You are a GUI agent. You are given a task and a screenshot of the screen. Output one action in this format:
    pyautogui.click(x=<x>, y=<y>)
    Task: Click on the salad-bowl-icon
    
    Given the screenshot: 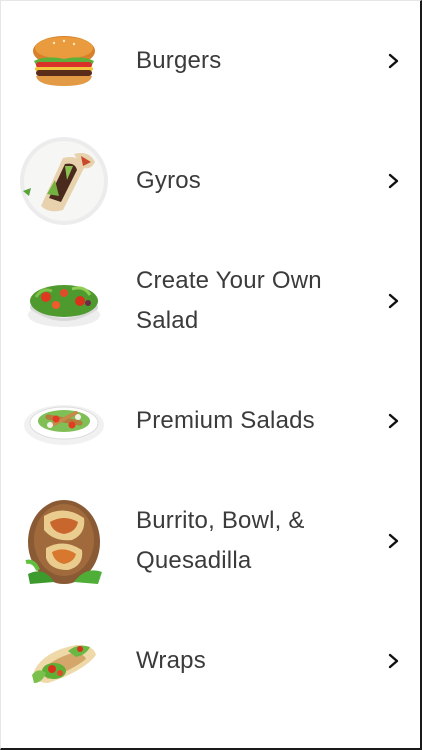 What is the action you would take?
    pyautogui.click(x=64, y=301)
    